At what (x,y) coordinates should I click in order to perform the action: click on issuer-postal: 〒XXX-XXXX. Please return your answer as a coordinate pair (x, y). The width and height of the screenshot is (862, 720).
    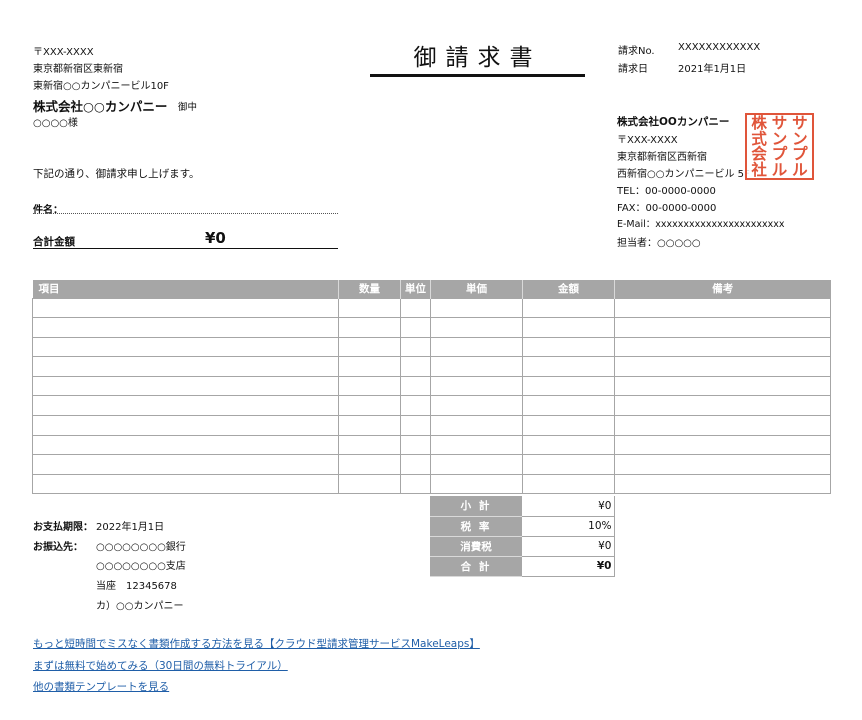
    Looking at the image, I should click on (647, 140).